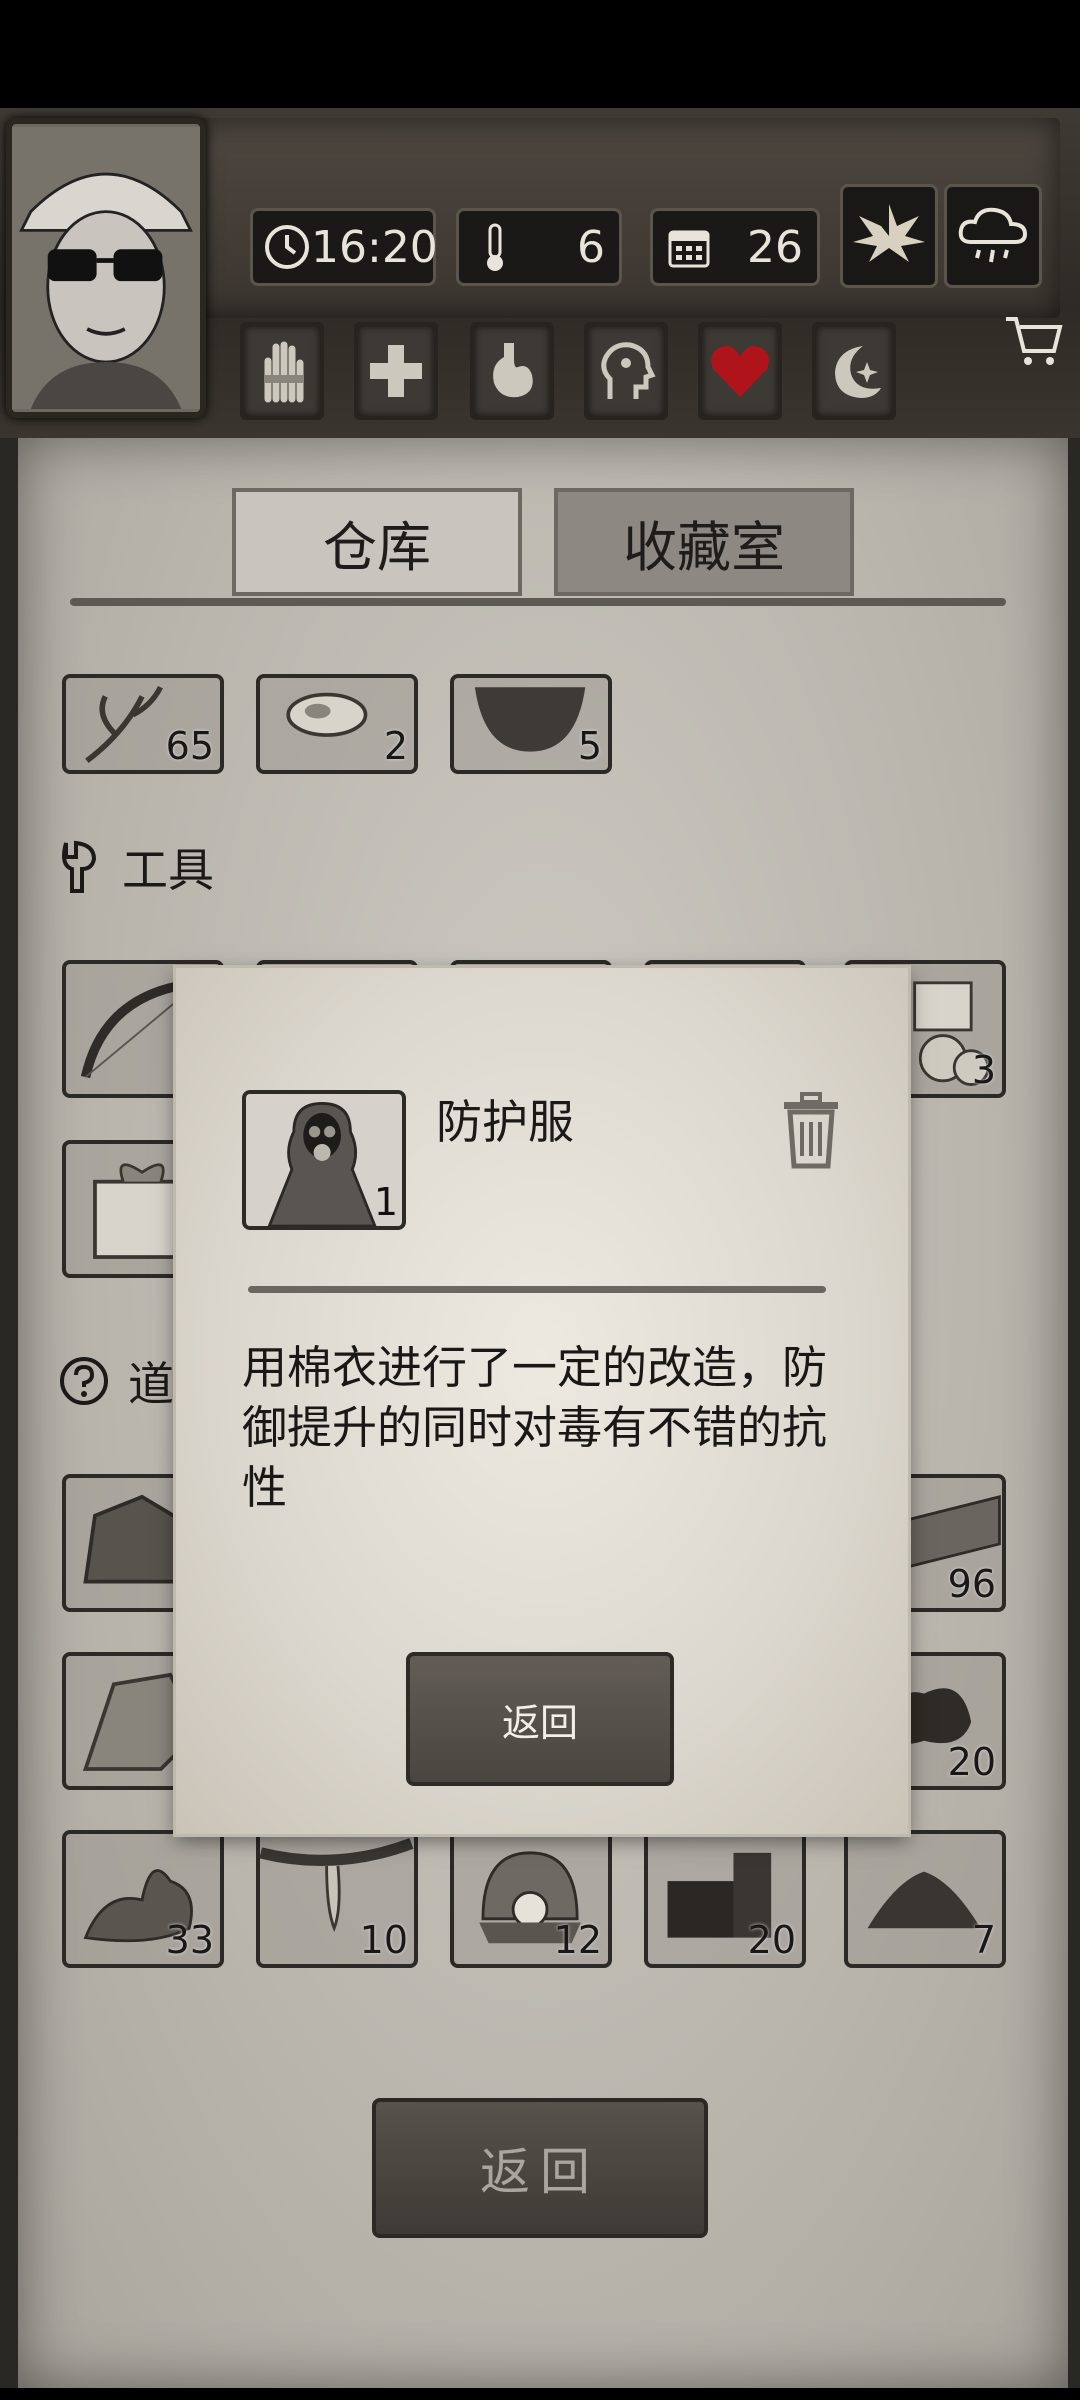 This screenshot has height=2400, width=1080. Describe the element at coordinates (540, 2394) in the screenshot. I see `navigation-bar` at that location.